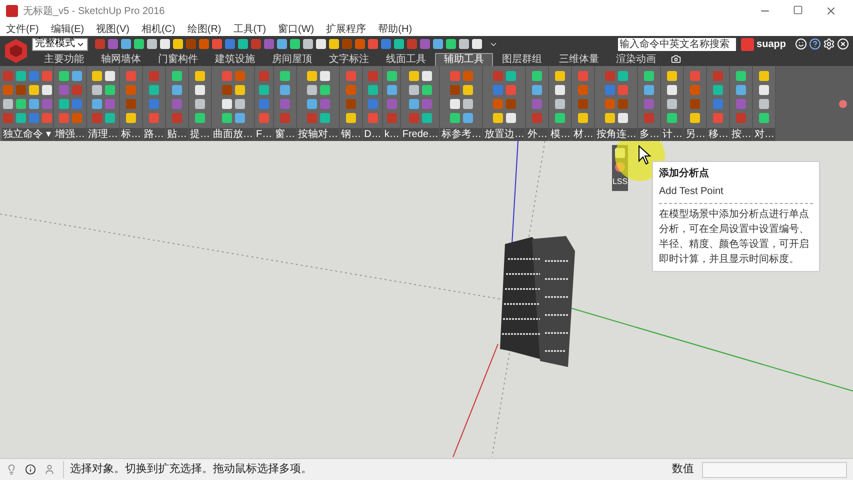 The height and width of the screenshot is (480, 853). I want to click on info-icon, so click(30, 469).